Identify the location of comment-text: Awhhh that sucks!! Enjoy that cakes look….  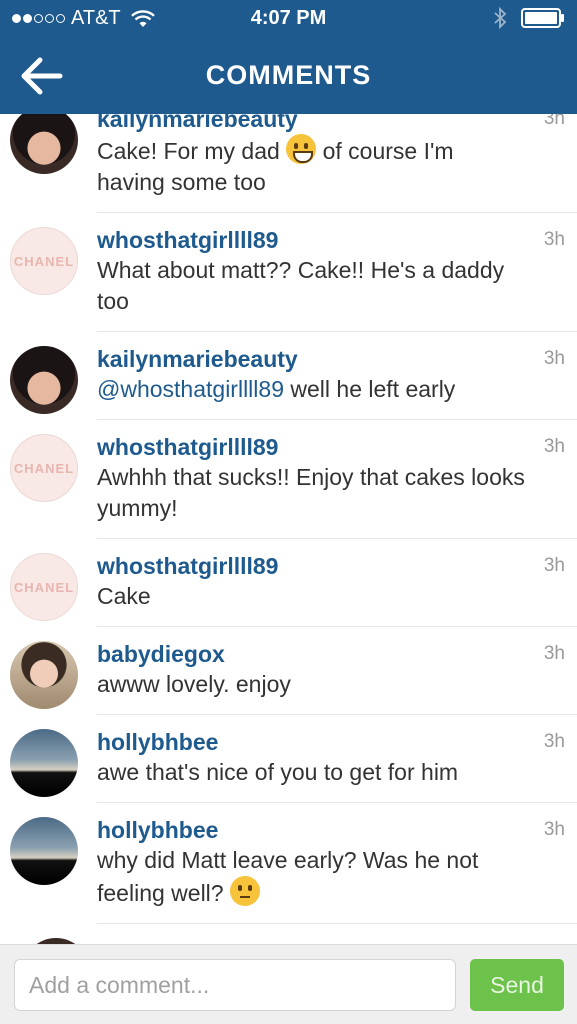
(311, 492).